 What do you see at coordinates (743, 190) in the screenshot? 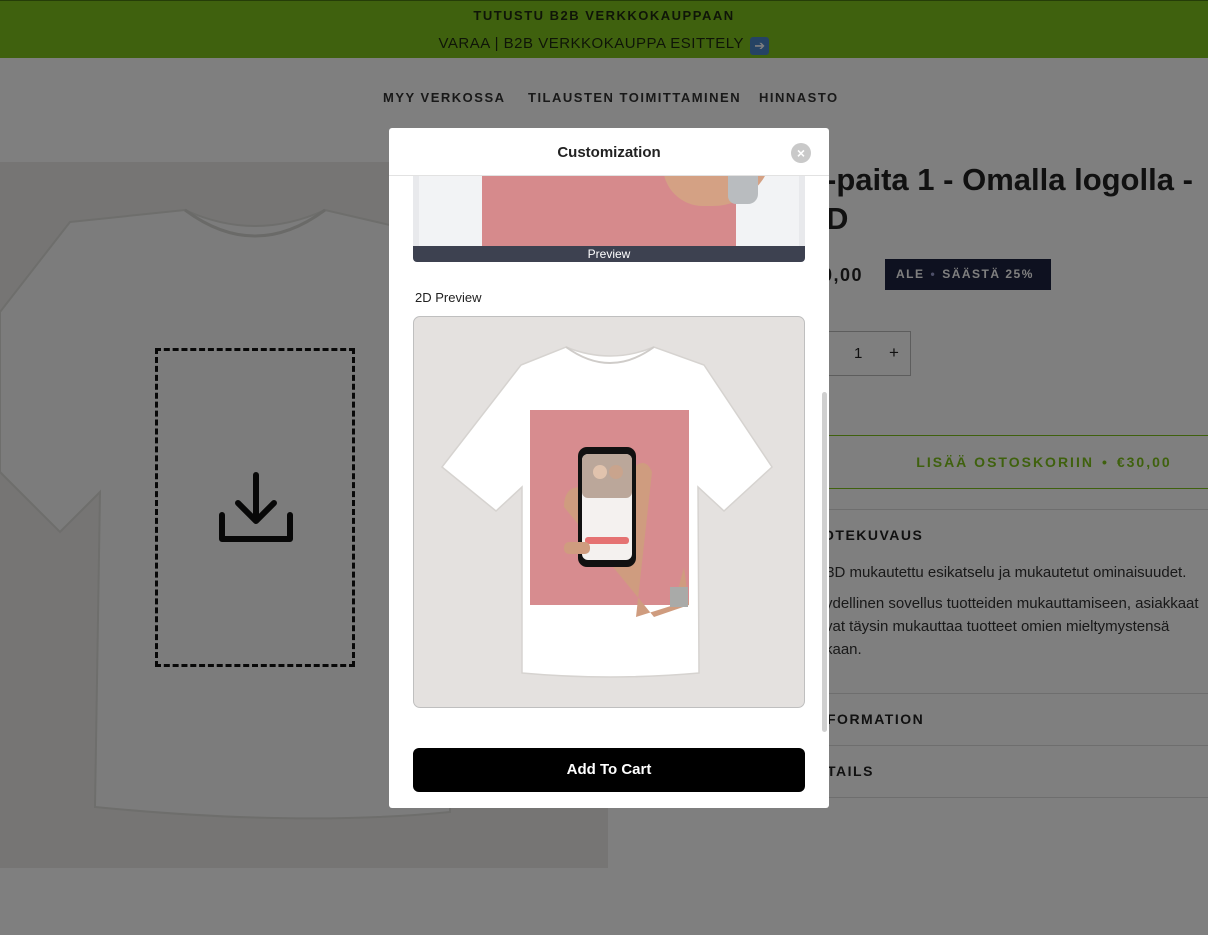
I see `preview-3d-sleeve` at bounding box center [743, 190].